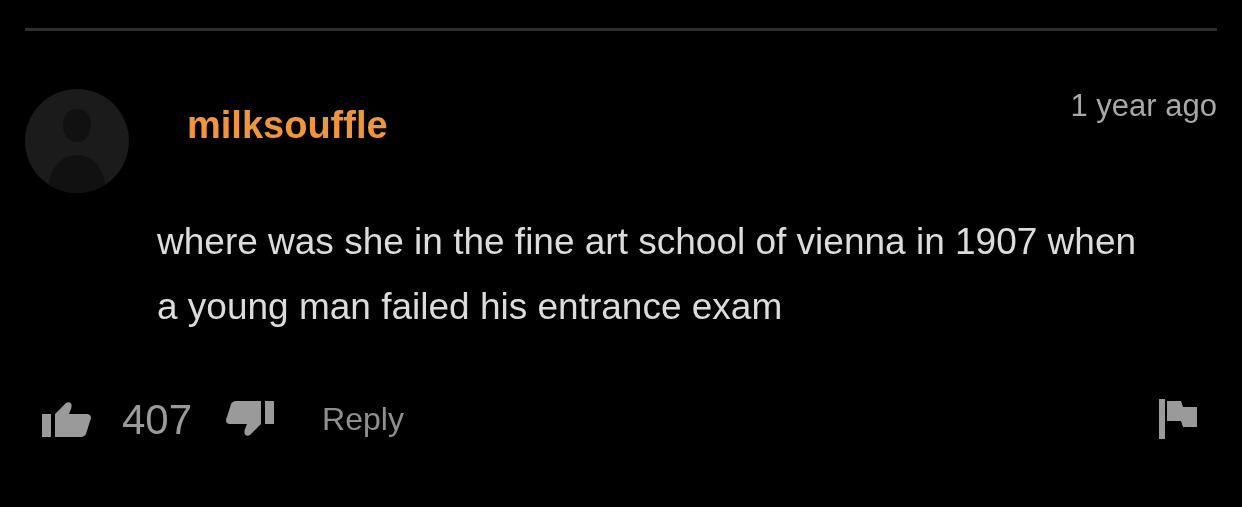 This screenshot has width=1242, height=507. Describe the element at coordinates (287, 145) in the screenshot. I see `username: milksouffle` at that location.